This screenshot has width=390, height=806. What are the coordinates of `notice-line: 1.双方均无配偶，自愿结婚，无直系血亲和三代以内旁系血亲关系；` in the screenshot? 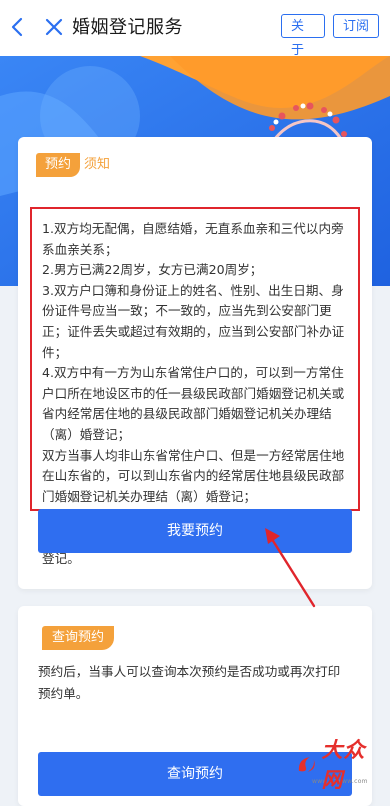 It's located at (193, 239).